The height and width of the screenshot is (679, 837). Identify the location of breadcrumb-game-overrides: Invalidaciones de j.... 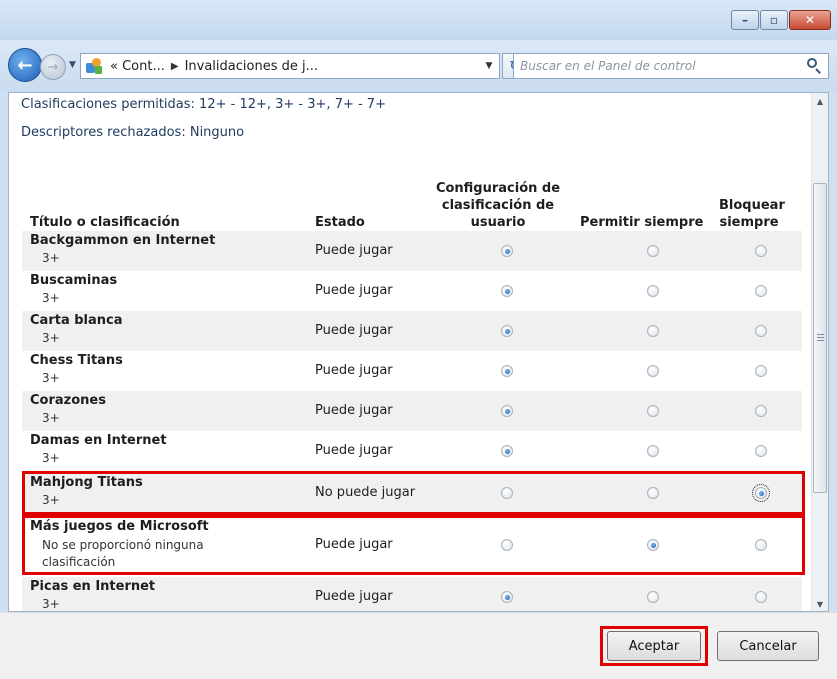
(251, 66).